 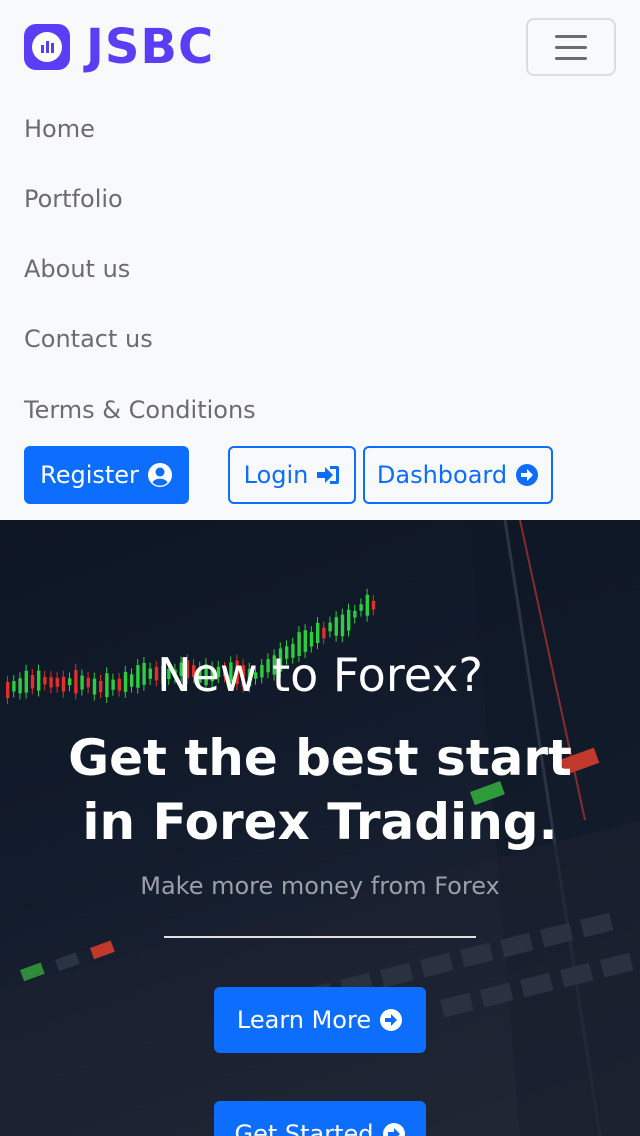 I want to click on learn-more-label: Learn More, so click(x=304, y=1020).